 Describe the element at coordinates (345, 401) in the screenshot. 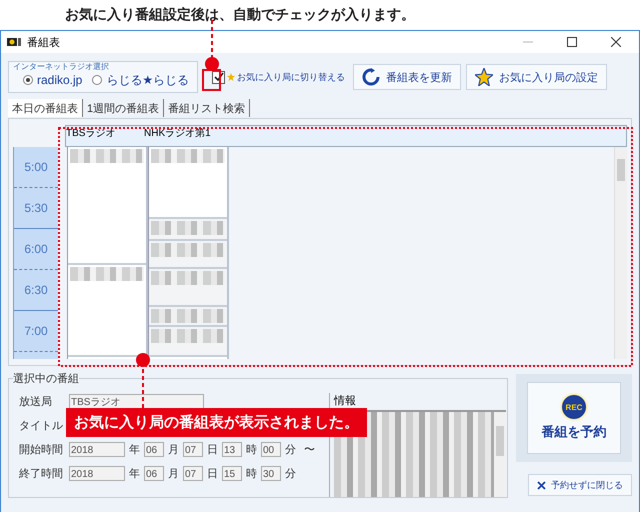

I see `info-label: 情報` at that location.